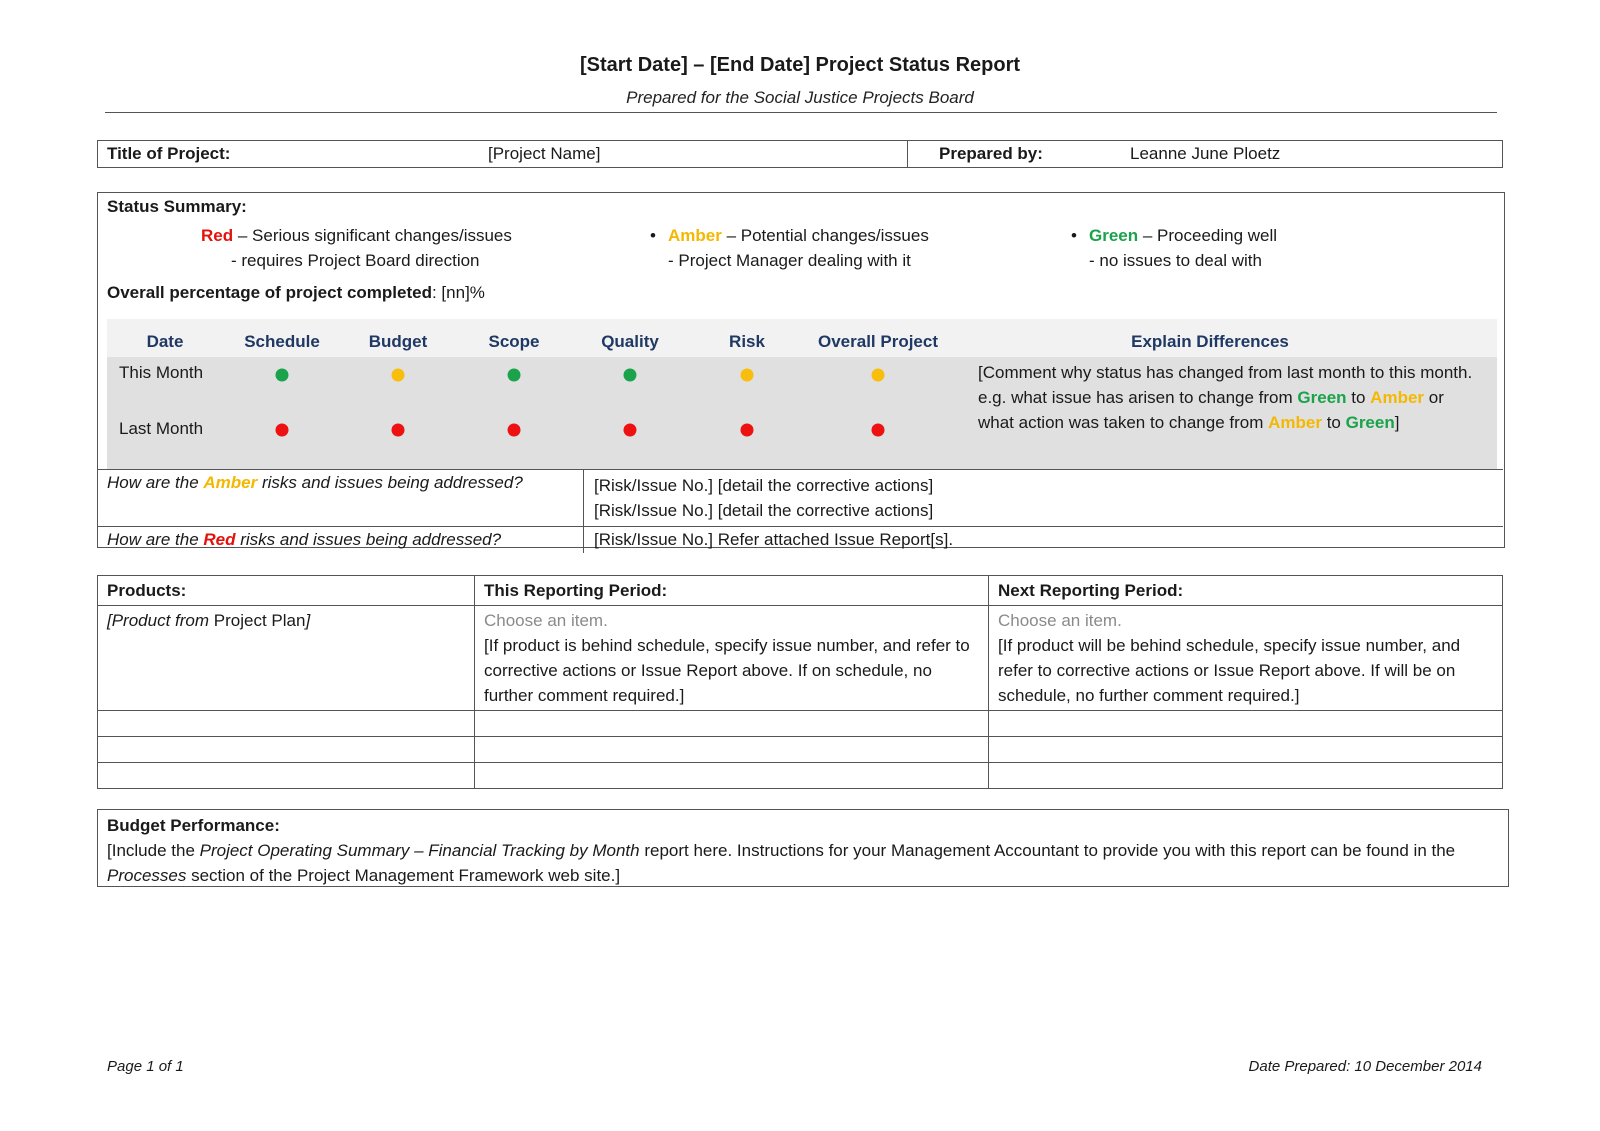  I want to click on date-prepared: Date Prepared: 10 December 2014, so click(1365, 1066).